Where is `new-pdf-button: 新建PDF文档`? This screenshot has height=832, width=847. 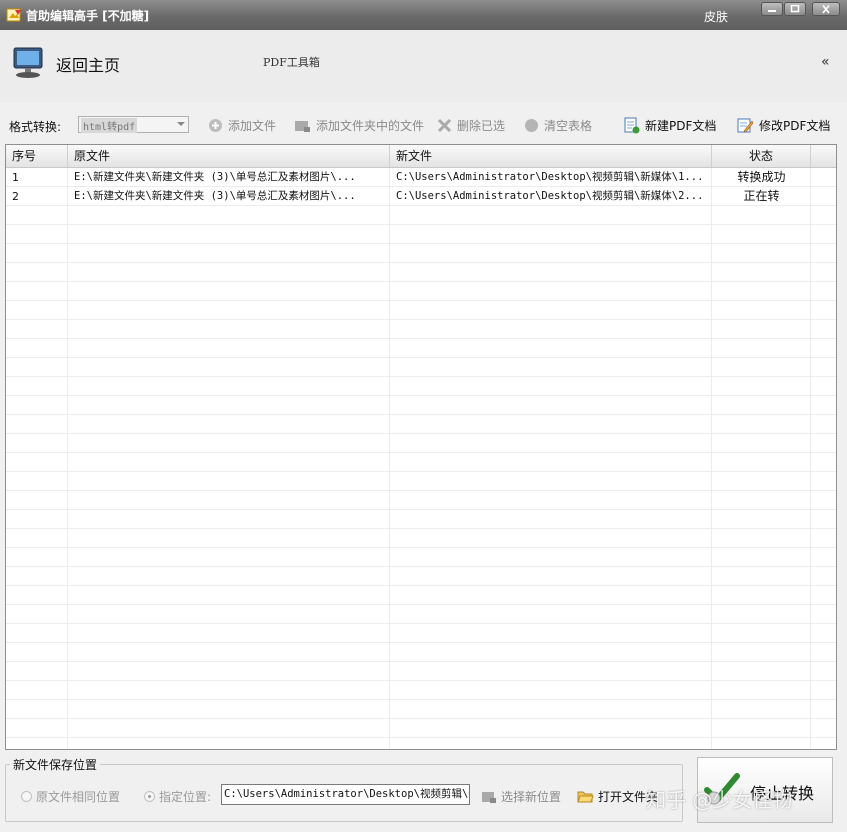 new-pdf-button: 新建PDF文档 is located at coordinates (669, 125).